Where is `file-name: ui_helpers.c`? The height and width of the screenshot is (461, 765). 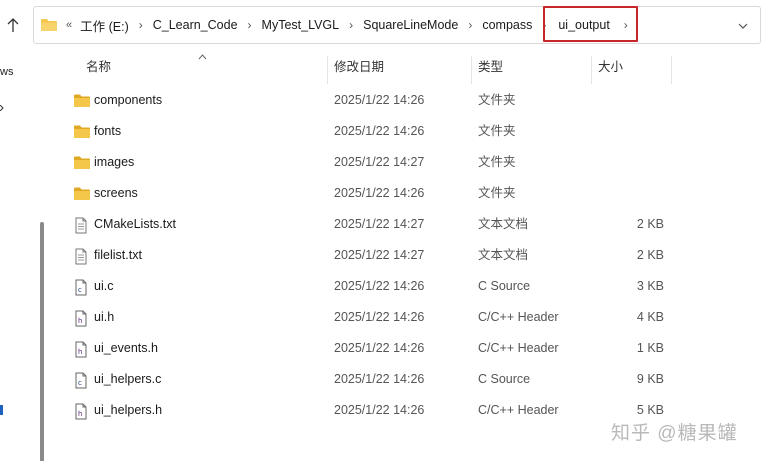
file-name: ui_helpers.c is located at coordinates (127, 379).